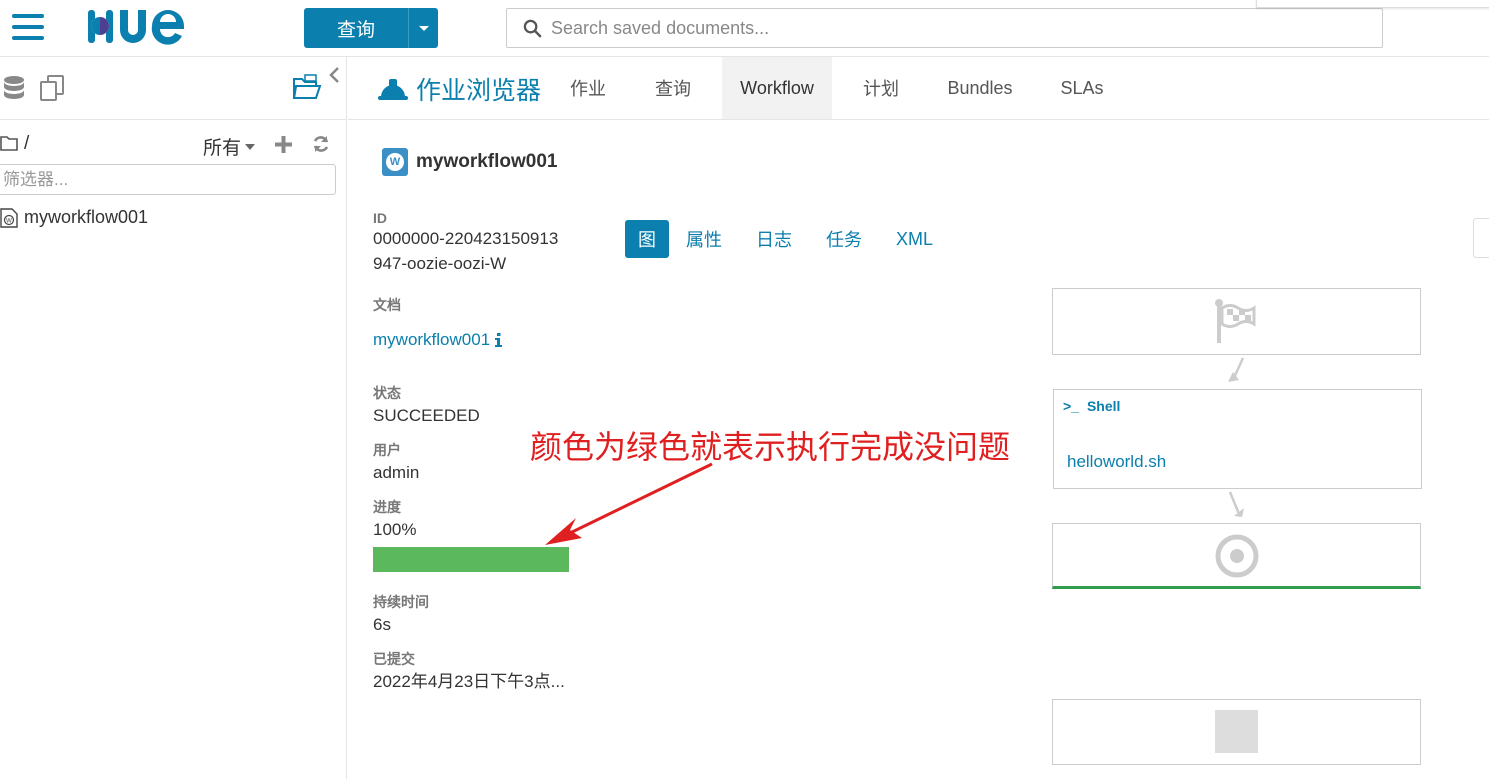  I want to click on tab-schedules: 计划, so click(881, 88).